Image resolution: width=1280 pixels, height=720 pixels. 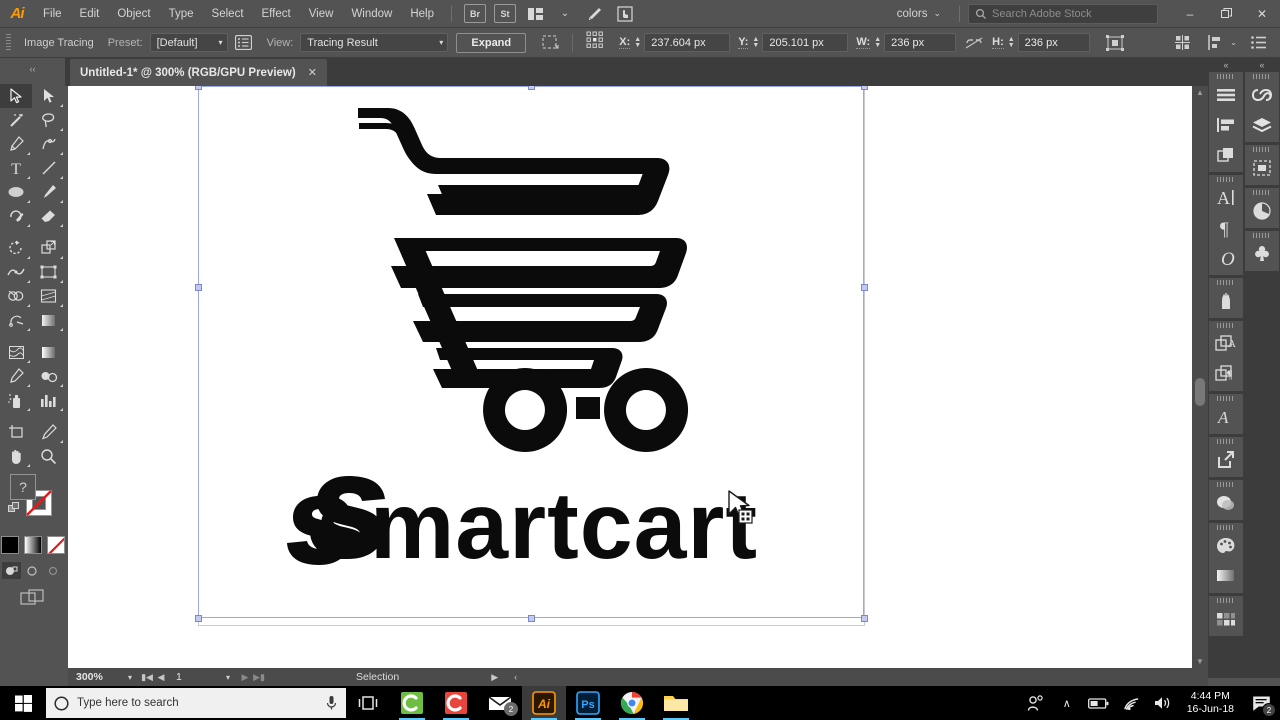 What do you see at coordinates (49, 216) in the screenshot?
I see `eraser-tool` at bounding box center [49, 216].